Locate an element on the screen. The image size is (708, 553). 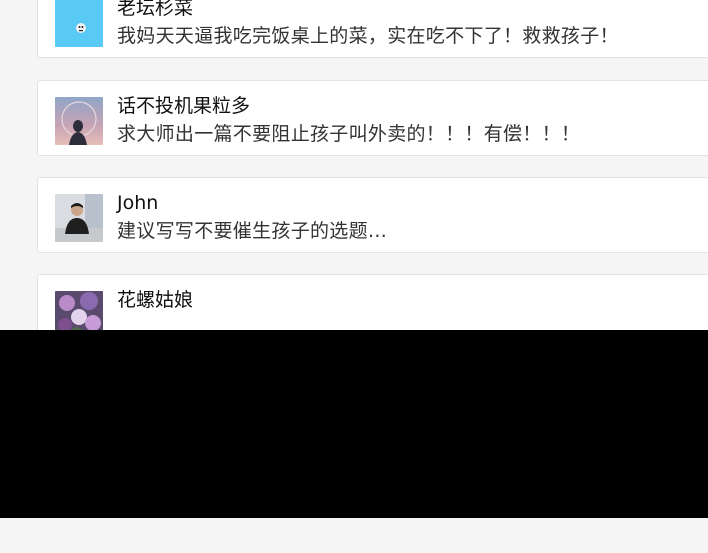
comment-text: 求大师出一篇不要阻止孩子叫外卖的！！！有偿！！！ is located at coordinates (349, 134).